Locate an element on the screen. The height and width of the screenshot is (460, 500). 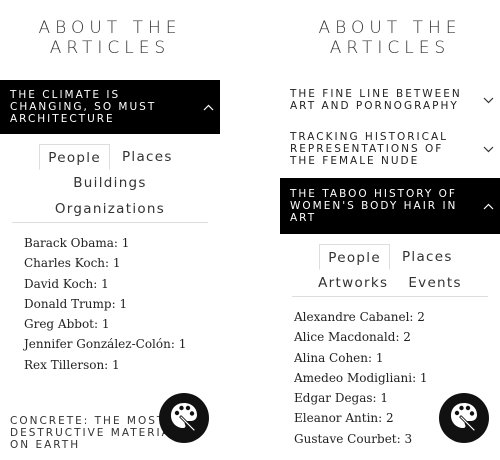
list-item: Alina Cohen: 1 is located at coordinates (339, 357).